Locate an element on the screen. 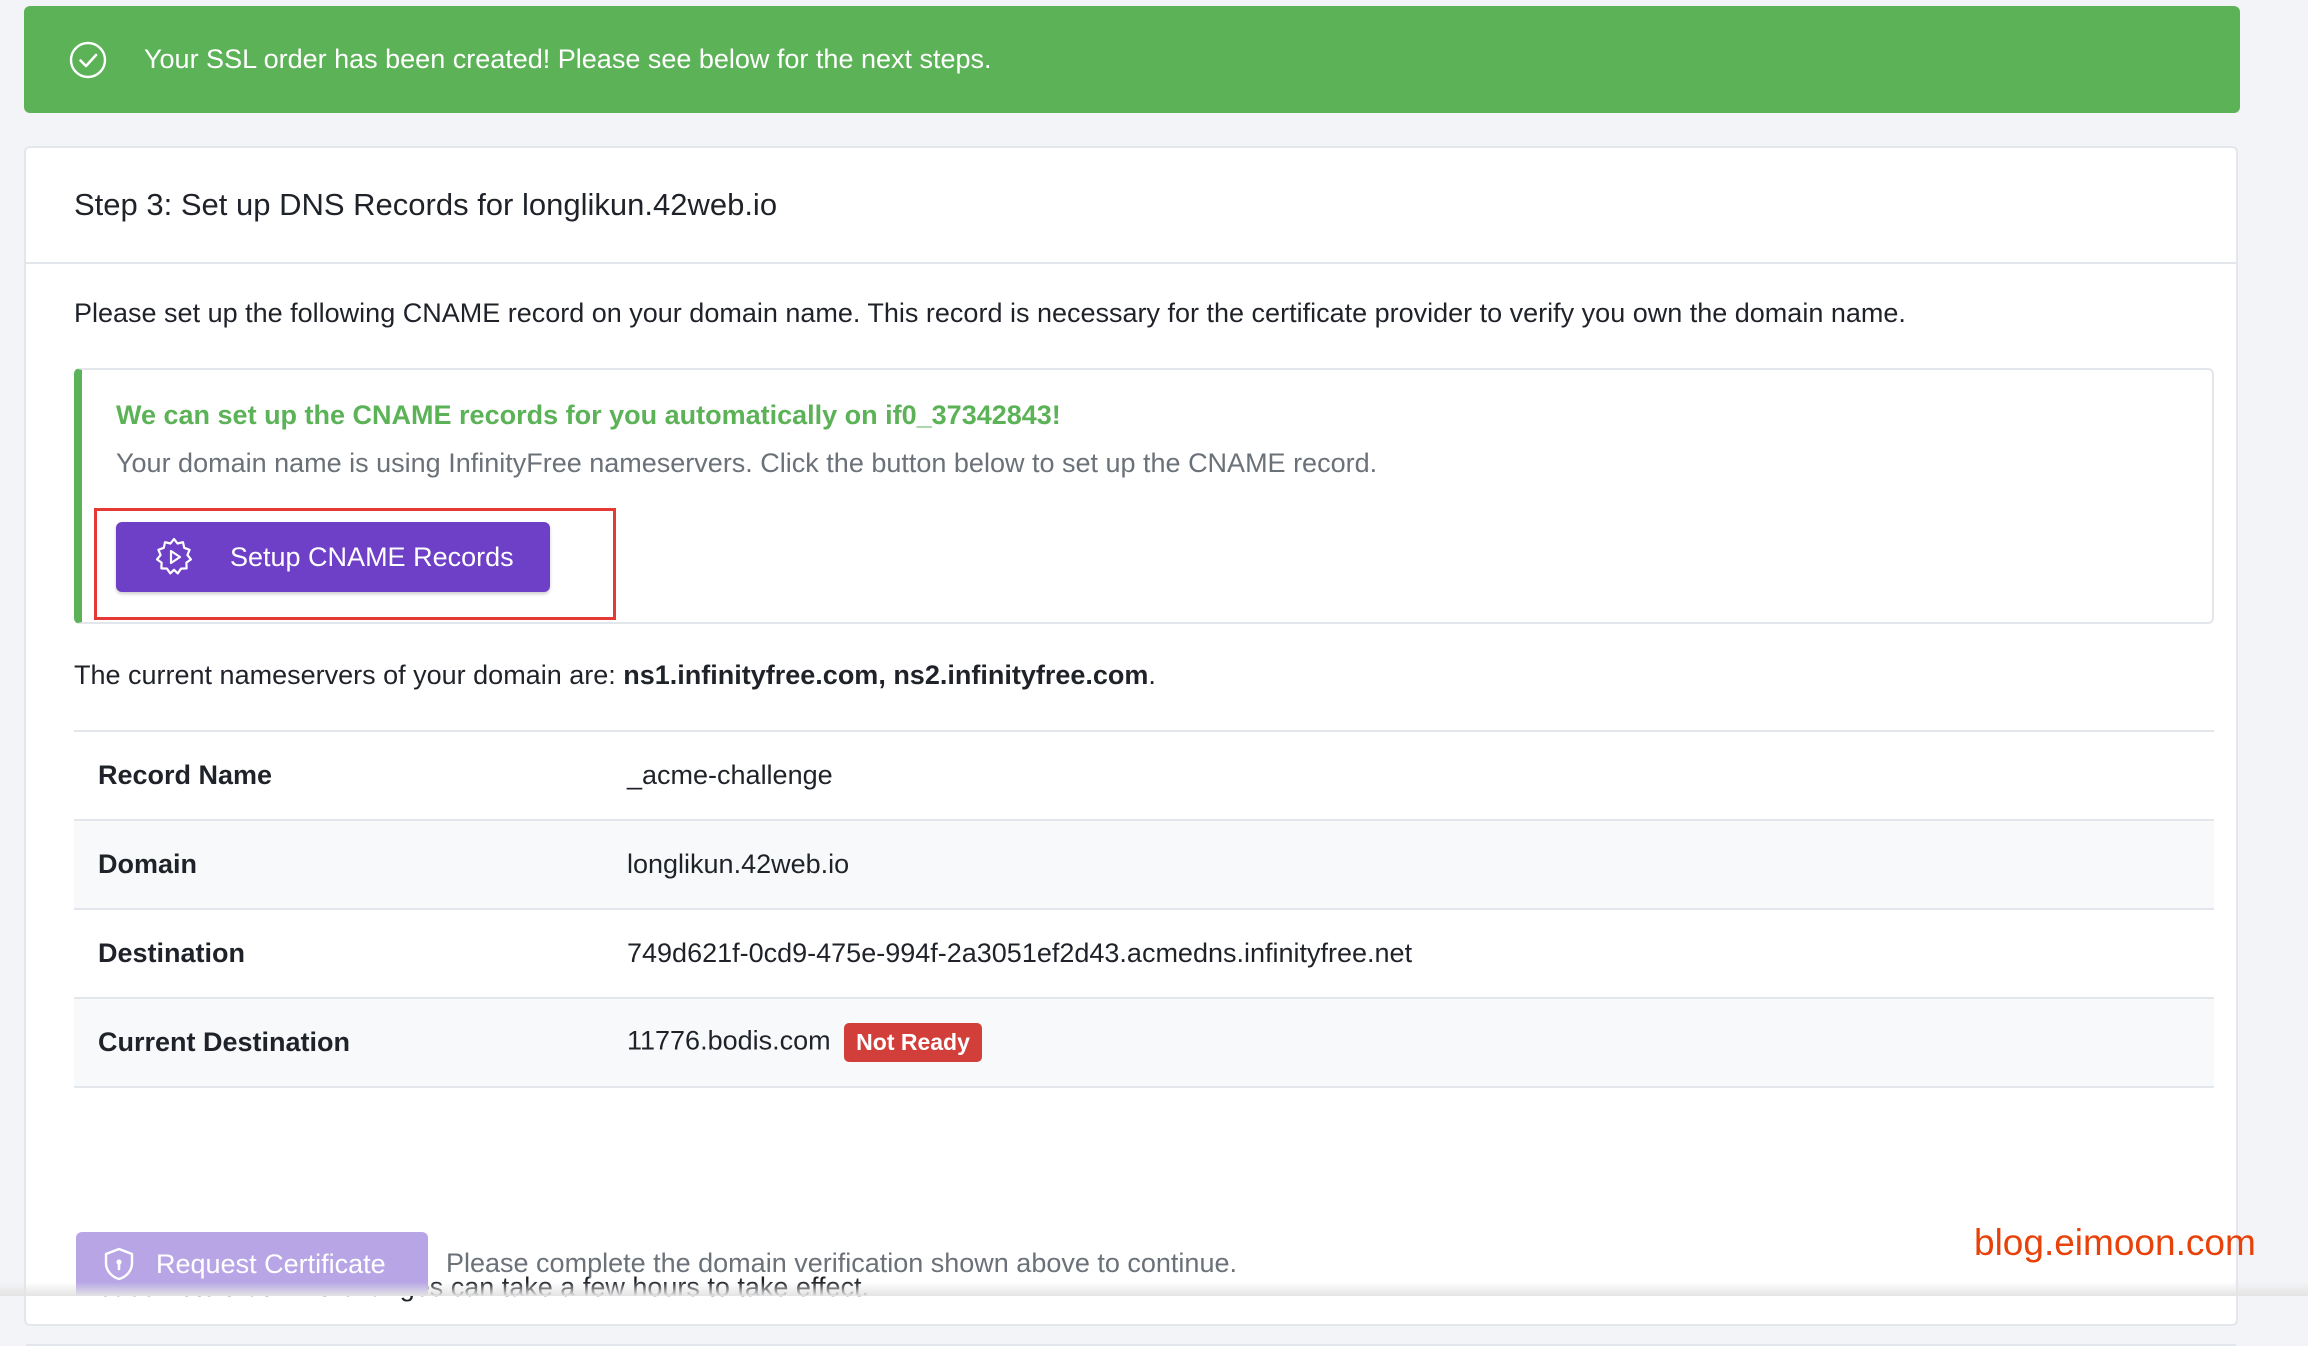  record-value: _acme-challenge is located at coordinates (730, 775).